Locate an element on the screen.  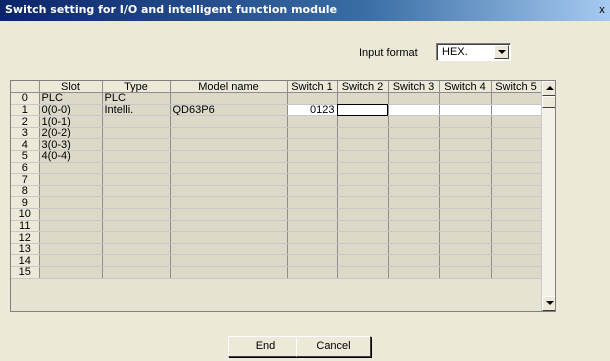
table-row: 11 is located at coordinates (276, 226).